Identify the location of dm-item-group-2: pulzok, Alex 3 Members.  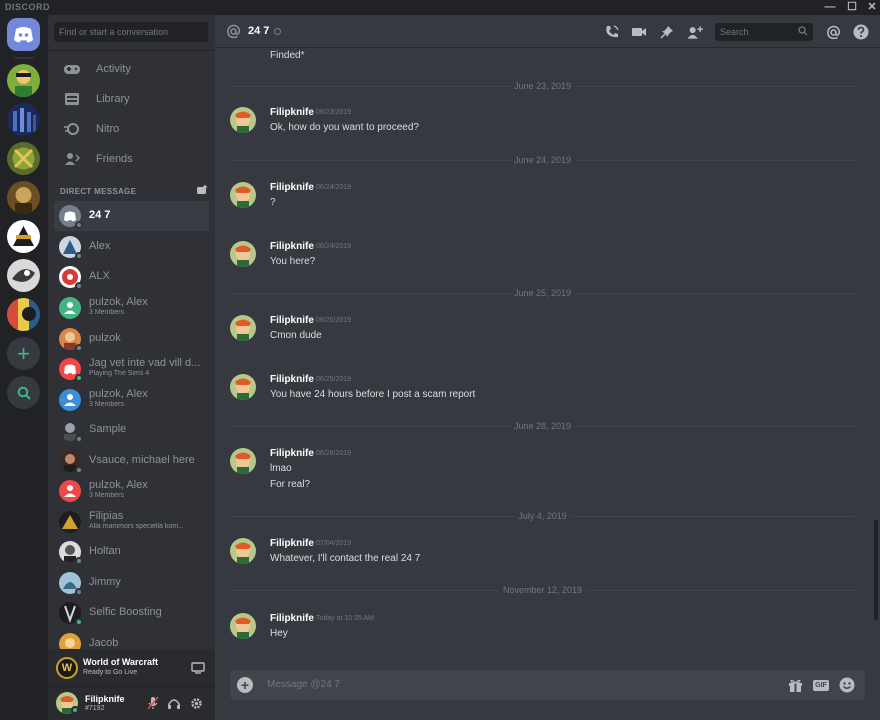
(131, 400).